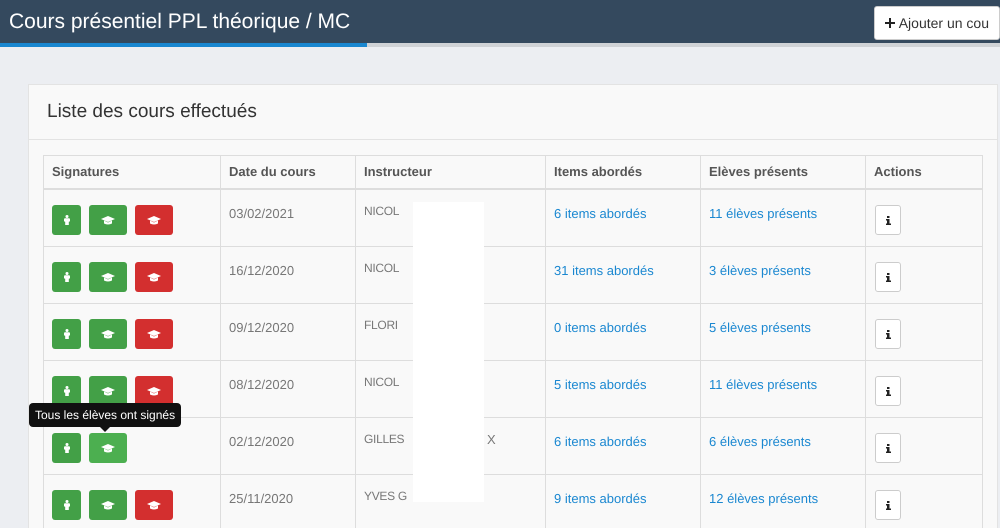  I want to click on card-title: Liste des cours effectués, so click(152, 112).